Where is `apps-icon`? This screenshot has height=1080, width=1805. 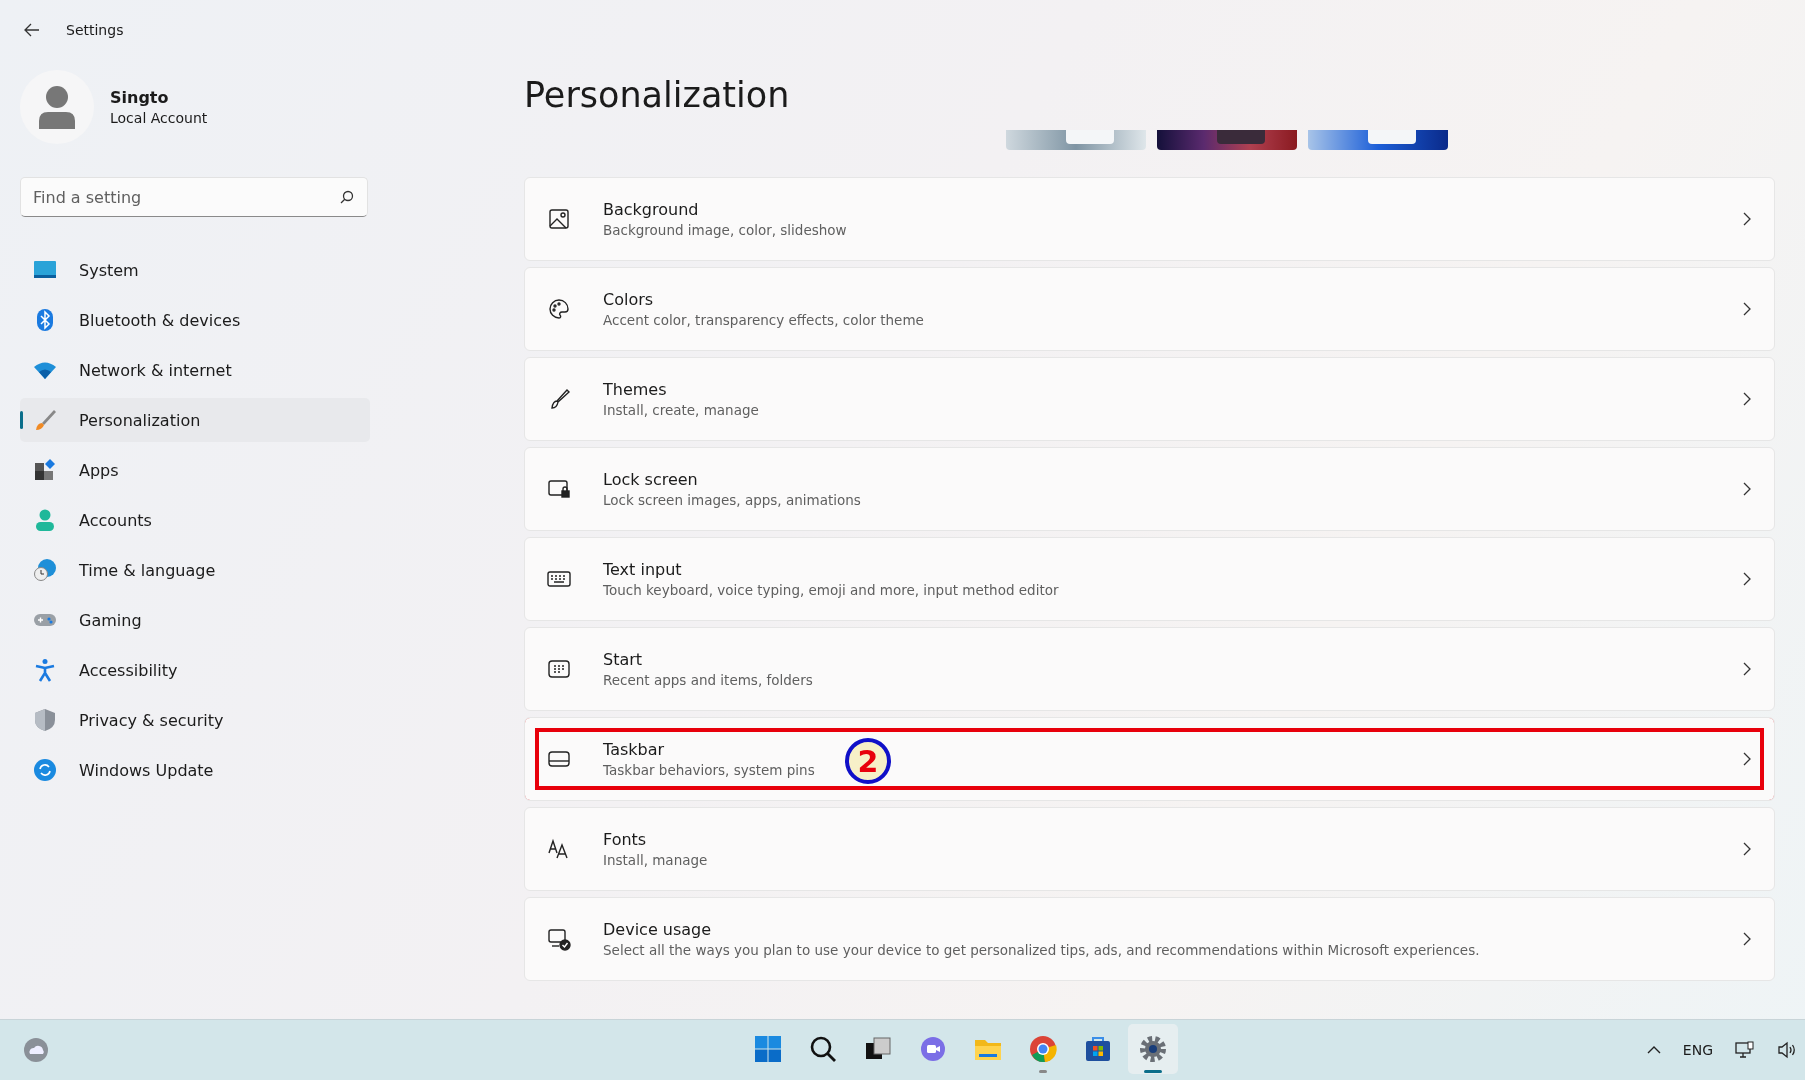 apps-icon is located at coordinates (45, 470).